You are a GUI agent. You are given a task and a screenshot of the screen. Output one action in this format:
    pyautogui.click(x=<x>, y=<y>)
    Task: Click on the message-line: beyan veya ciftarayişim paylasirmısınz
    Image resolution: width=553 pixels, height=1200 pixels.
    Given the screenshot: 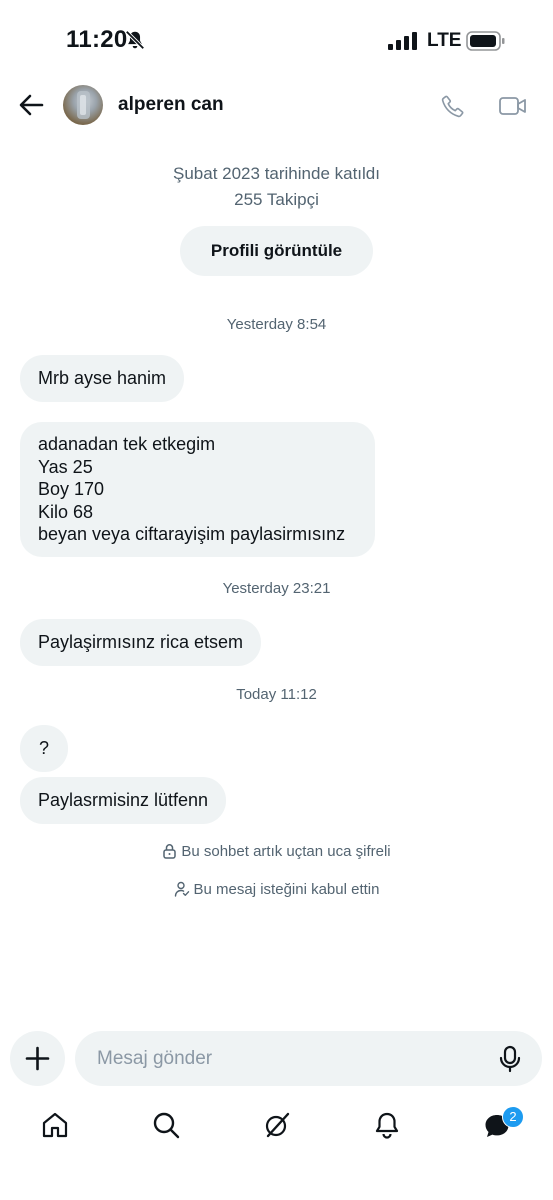 What is the action you would take?
    pyautogui.click(x=192, y=534)
    